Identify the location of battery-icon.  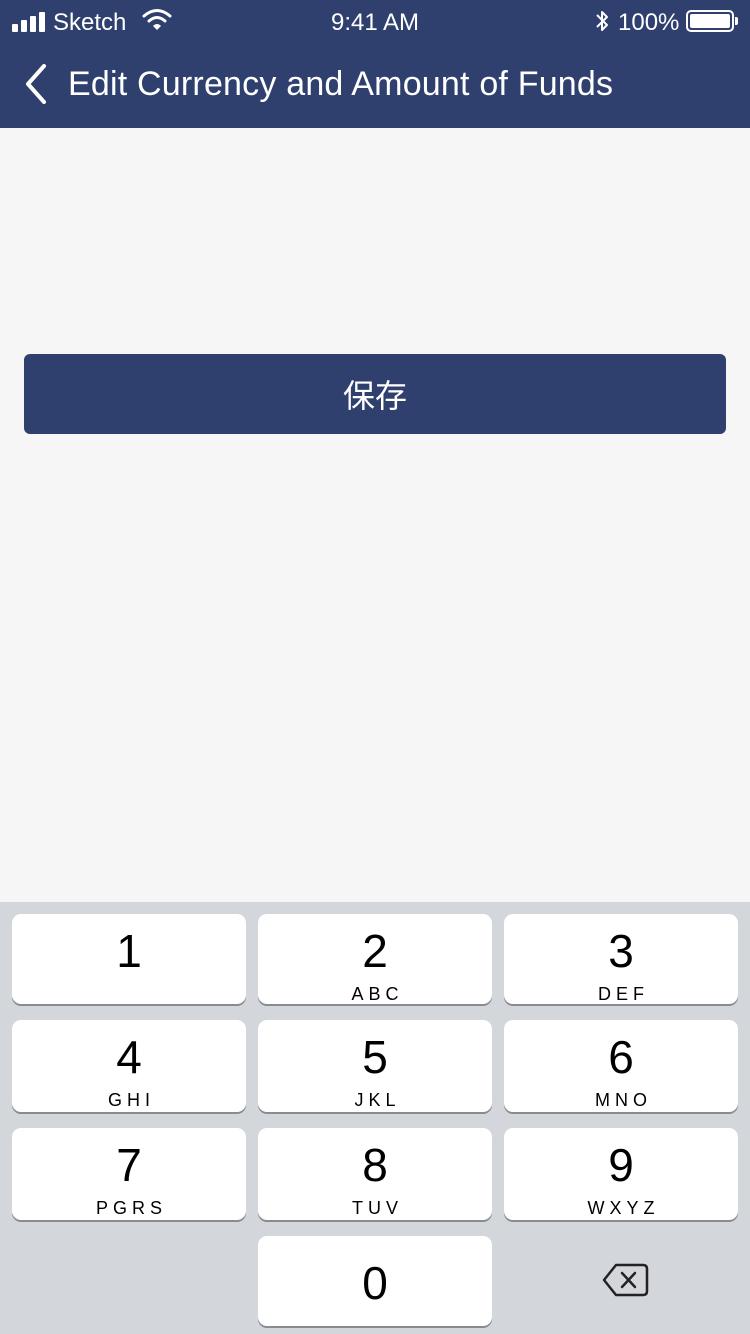
(710, 21).